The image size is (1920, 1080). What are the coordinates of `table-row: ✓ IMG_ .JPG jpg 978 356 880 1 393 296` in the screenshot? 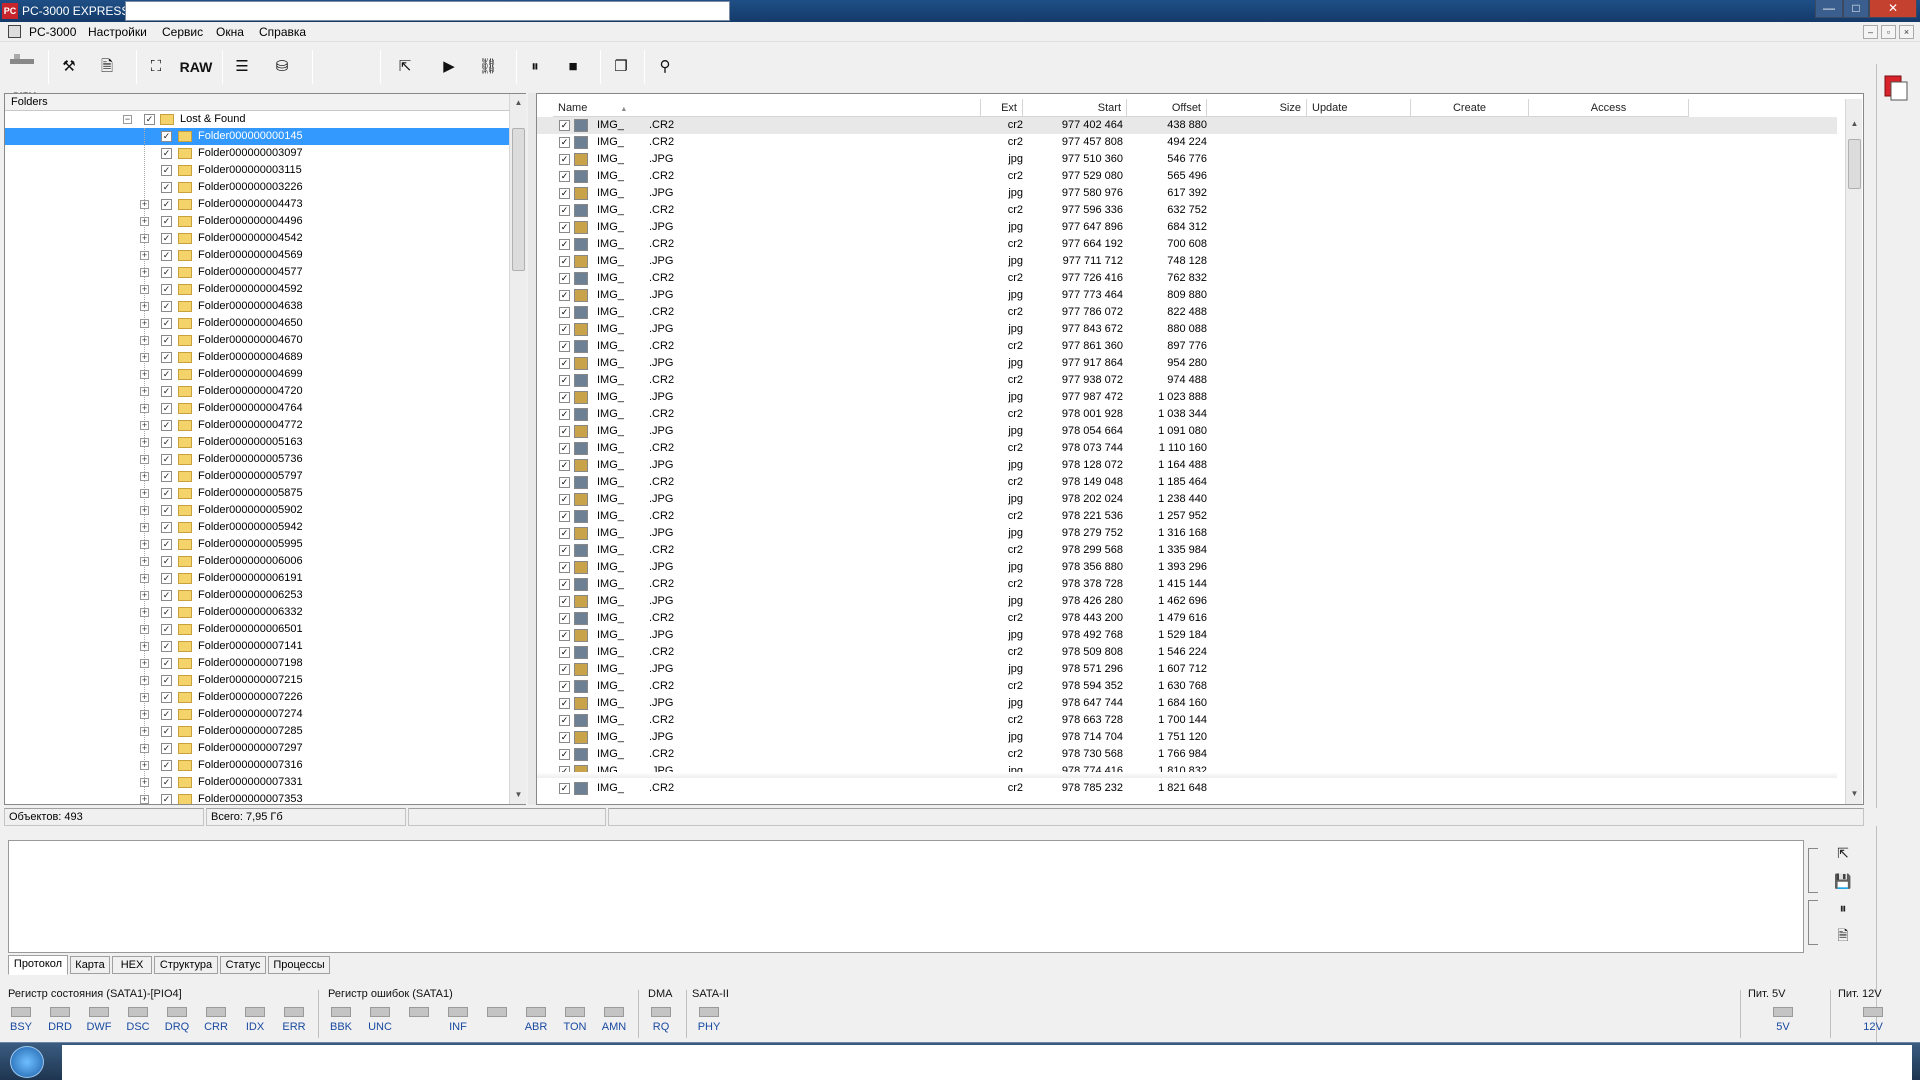 It's located at (1187, 567).